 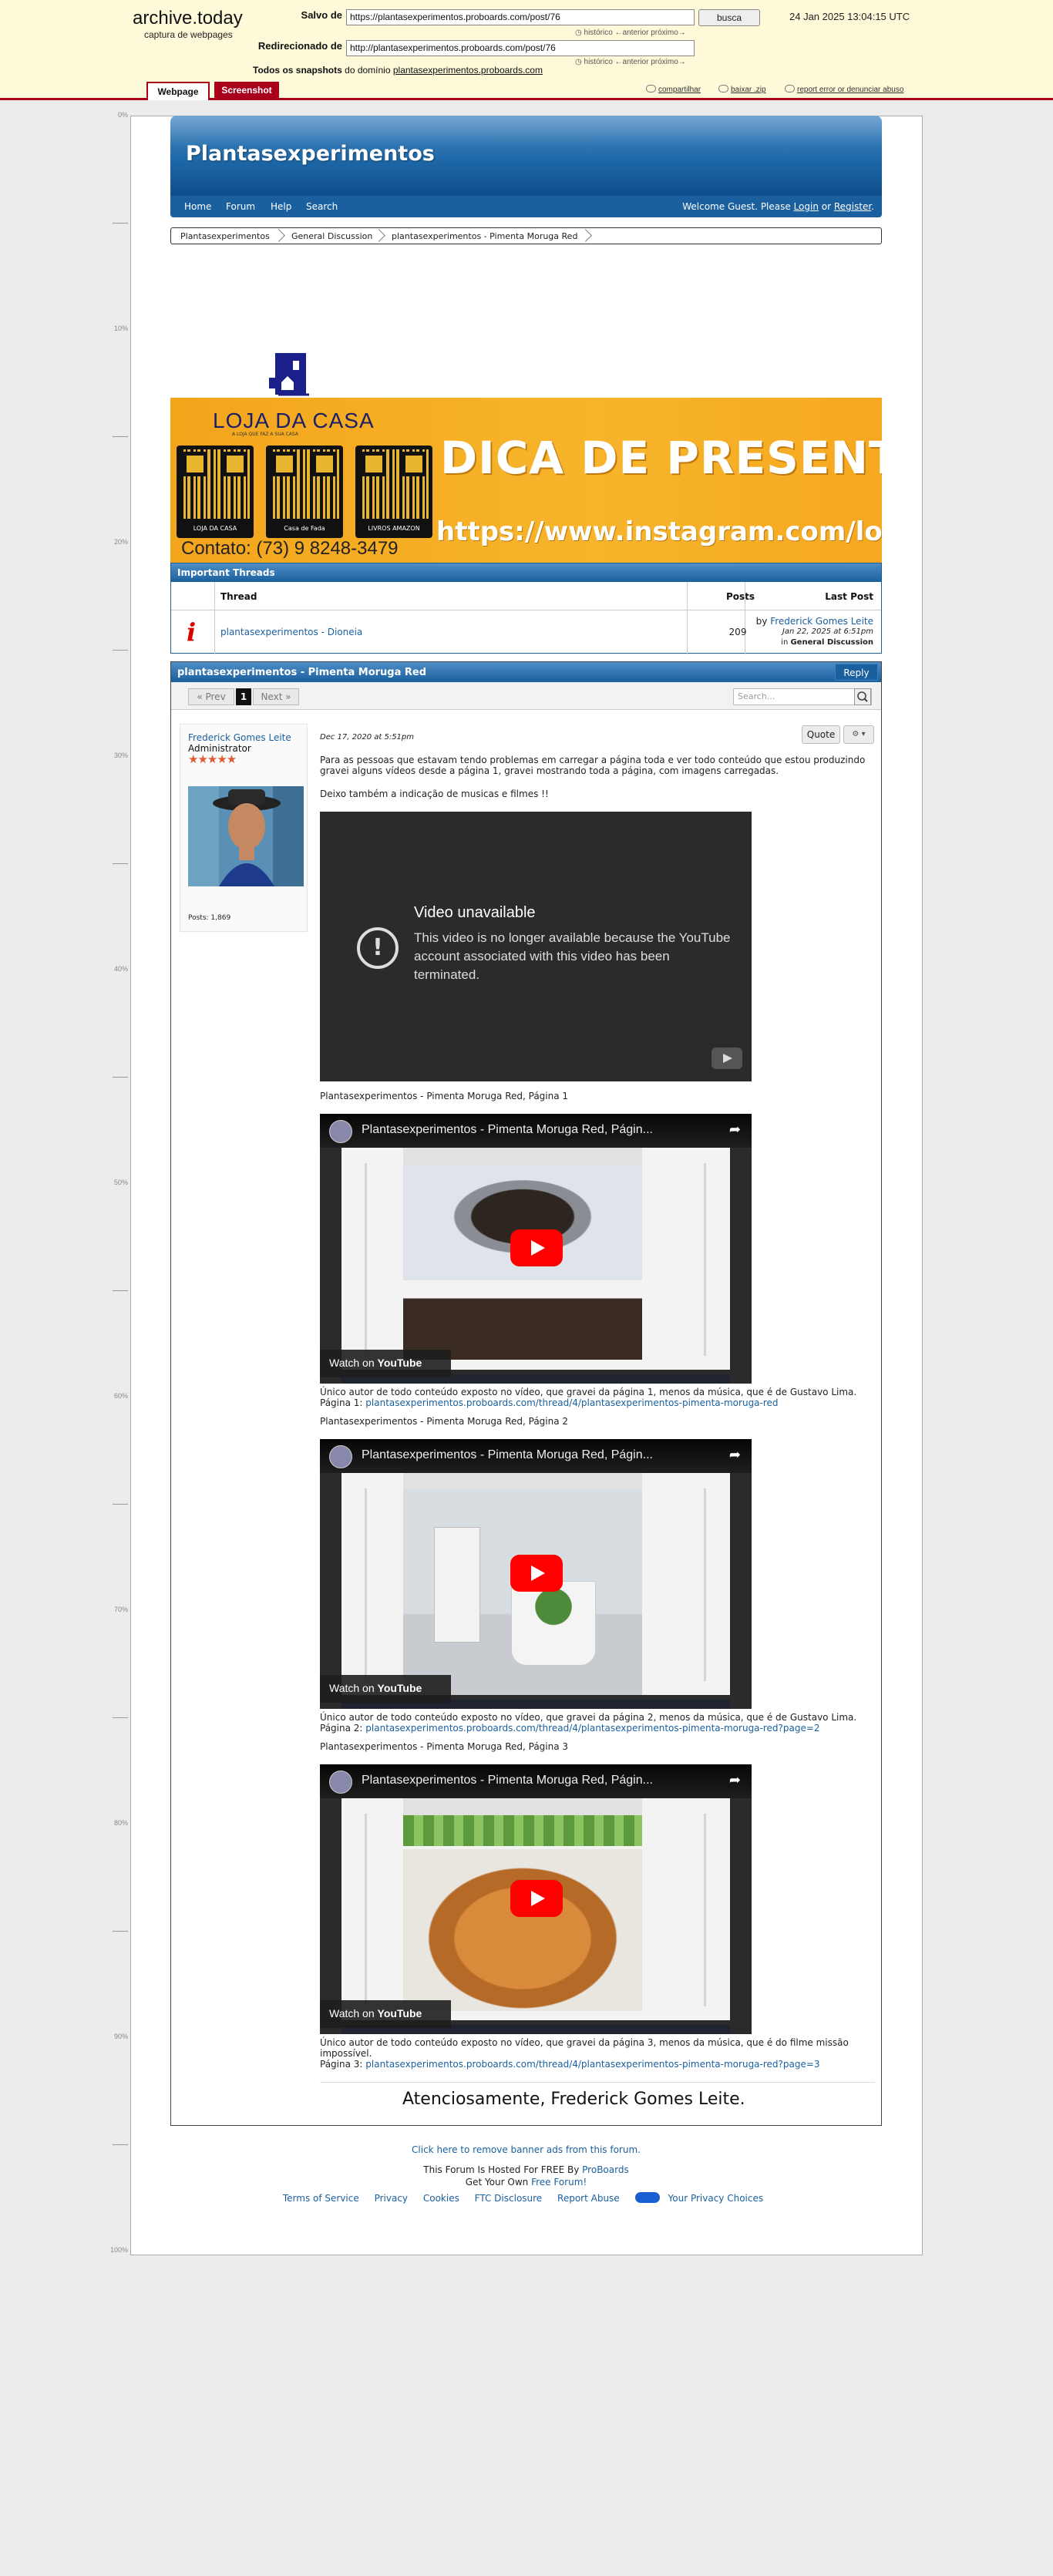 What do you see at coordinates (790, 88) in the screenshot?
I see `report-icon` at bounding box center [790, 88].